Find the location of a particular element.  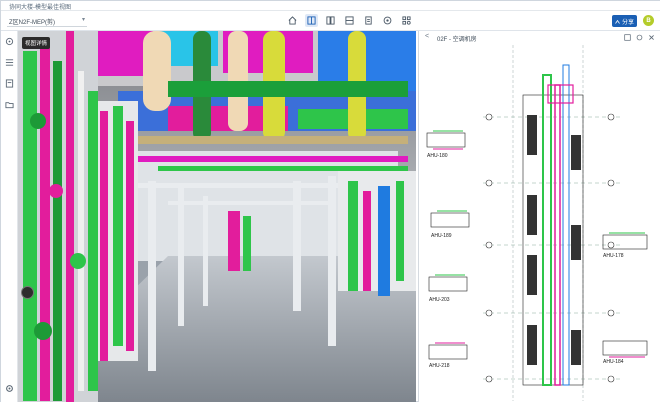

locate-icon is located at coordinates (639, 37).